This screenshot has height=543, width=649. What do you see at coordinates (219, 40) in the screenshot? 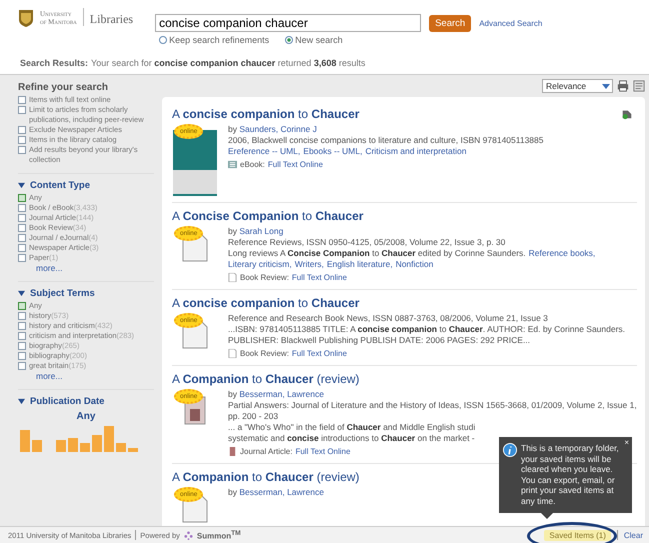
I see `radio-label: Keep search refinements` at bounding box center [219, 40].